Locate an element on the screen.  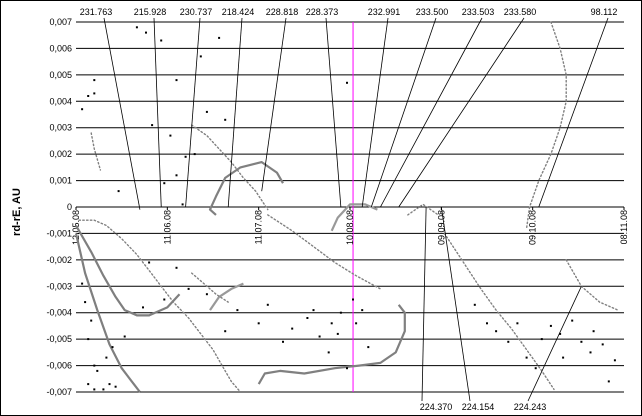
annotation-label: 218.424 is located at coordinates (238, 12).